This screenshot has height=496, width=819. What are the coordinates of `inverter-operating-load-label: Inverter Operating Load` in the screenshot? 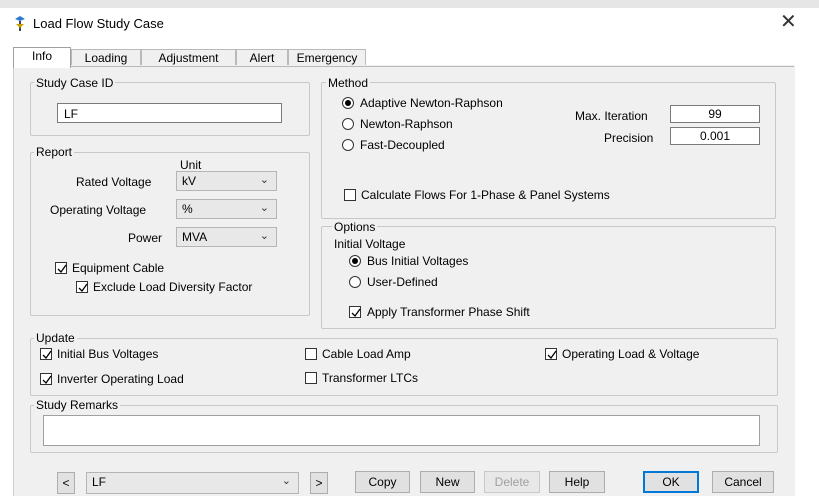 It's located at (120, 379).